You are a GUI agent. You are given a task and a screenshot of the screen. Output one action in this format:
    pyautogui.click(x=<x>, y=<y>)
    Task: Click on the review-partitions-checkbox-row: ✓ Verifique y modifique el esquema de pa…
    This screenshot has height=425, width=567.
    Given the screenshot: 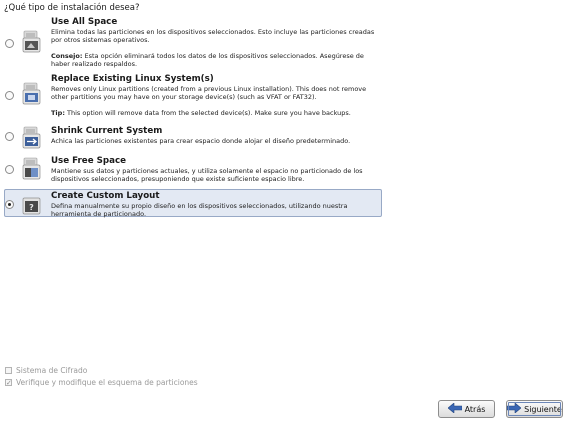 What is the action you would take?
    pyautogui.click(x=101, y=382)
    